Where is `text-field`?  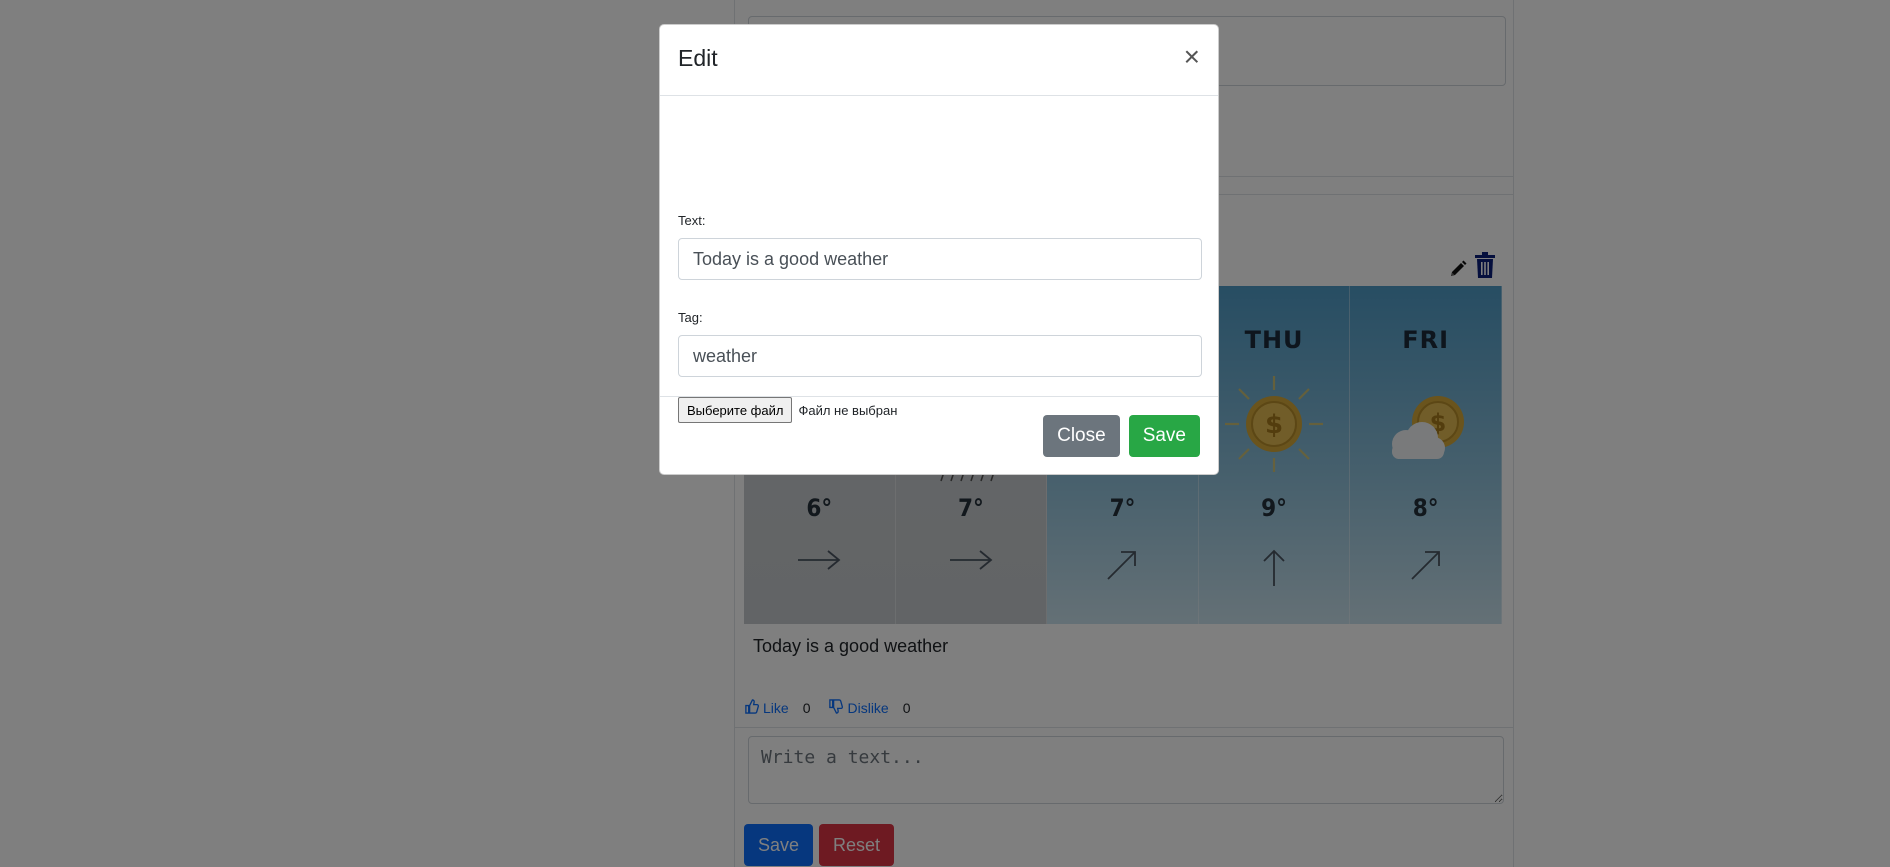 text-field is located at coordinates (940, 259).